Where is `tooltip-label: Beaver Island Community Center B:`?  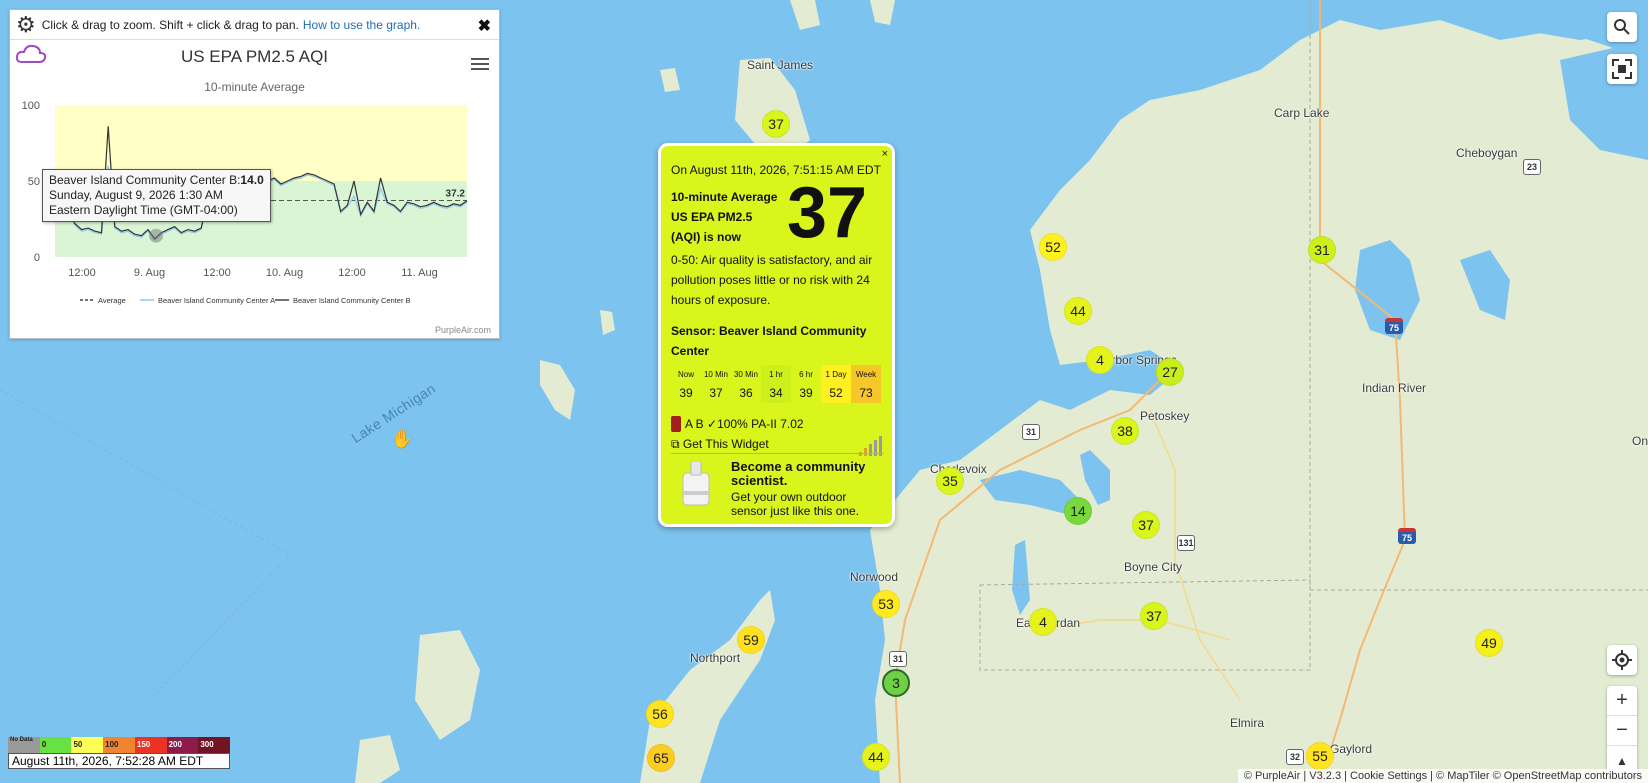
tooltip-label: Beaver Island Community Center B: is located at coordinates (145, 180).